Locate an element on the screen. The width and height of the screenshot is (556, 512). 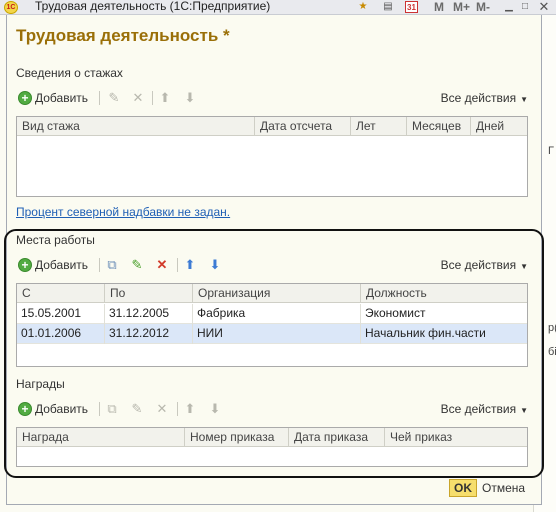
workplaces-add-button: + Добавить is located at coordinates (53, 265).